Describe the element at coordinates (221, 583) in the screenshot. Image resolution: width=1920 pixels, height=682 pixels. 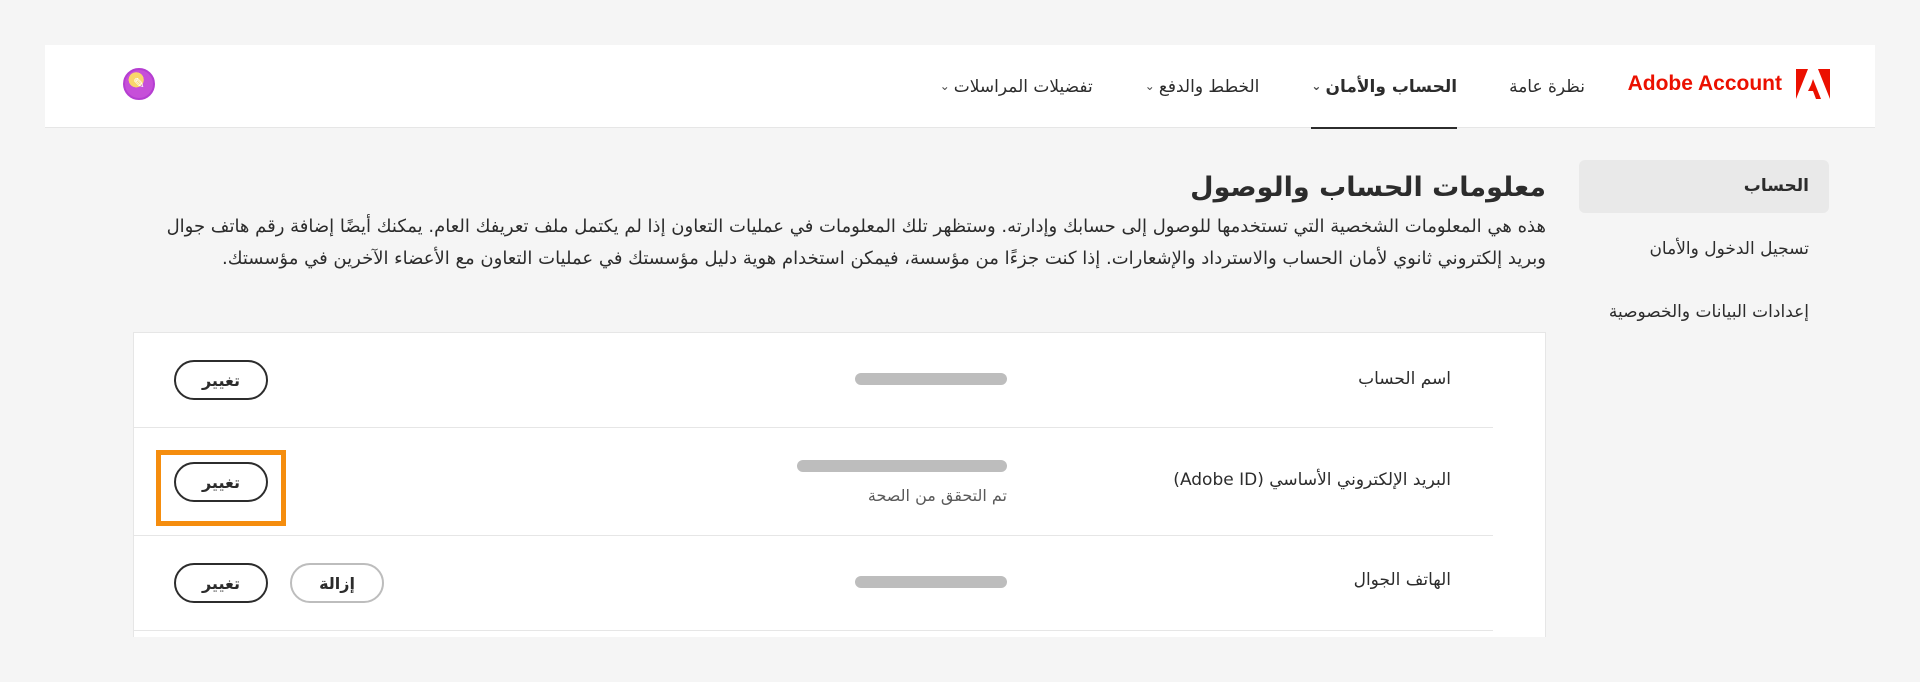
I see `change-phone-button: تغيير` at that location.